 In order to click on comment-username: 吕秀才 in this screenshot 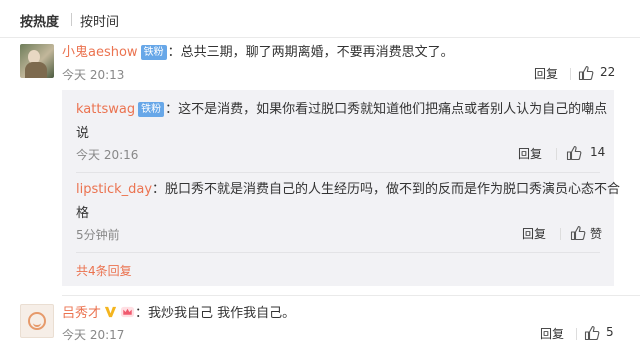, I will do `click(81, 313)`.